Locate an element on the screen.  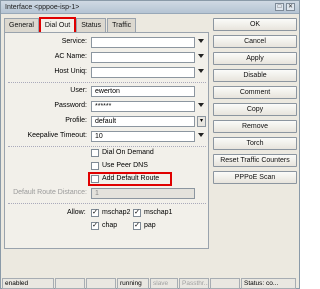
user-row: User: ewerton is located at coordinates (107, 91).